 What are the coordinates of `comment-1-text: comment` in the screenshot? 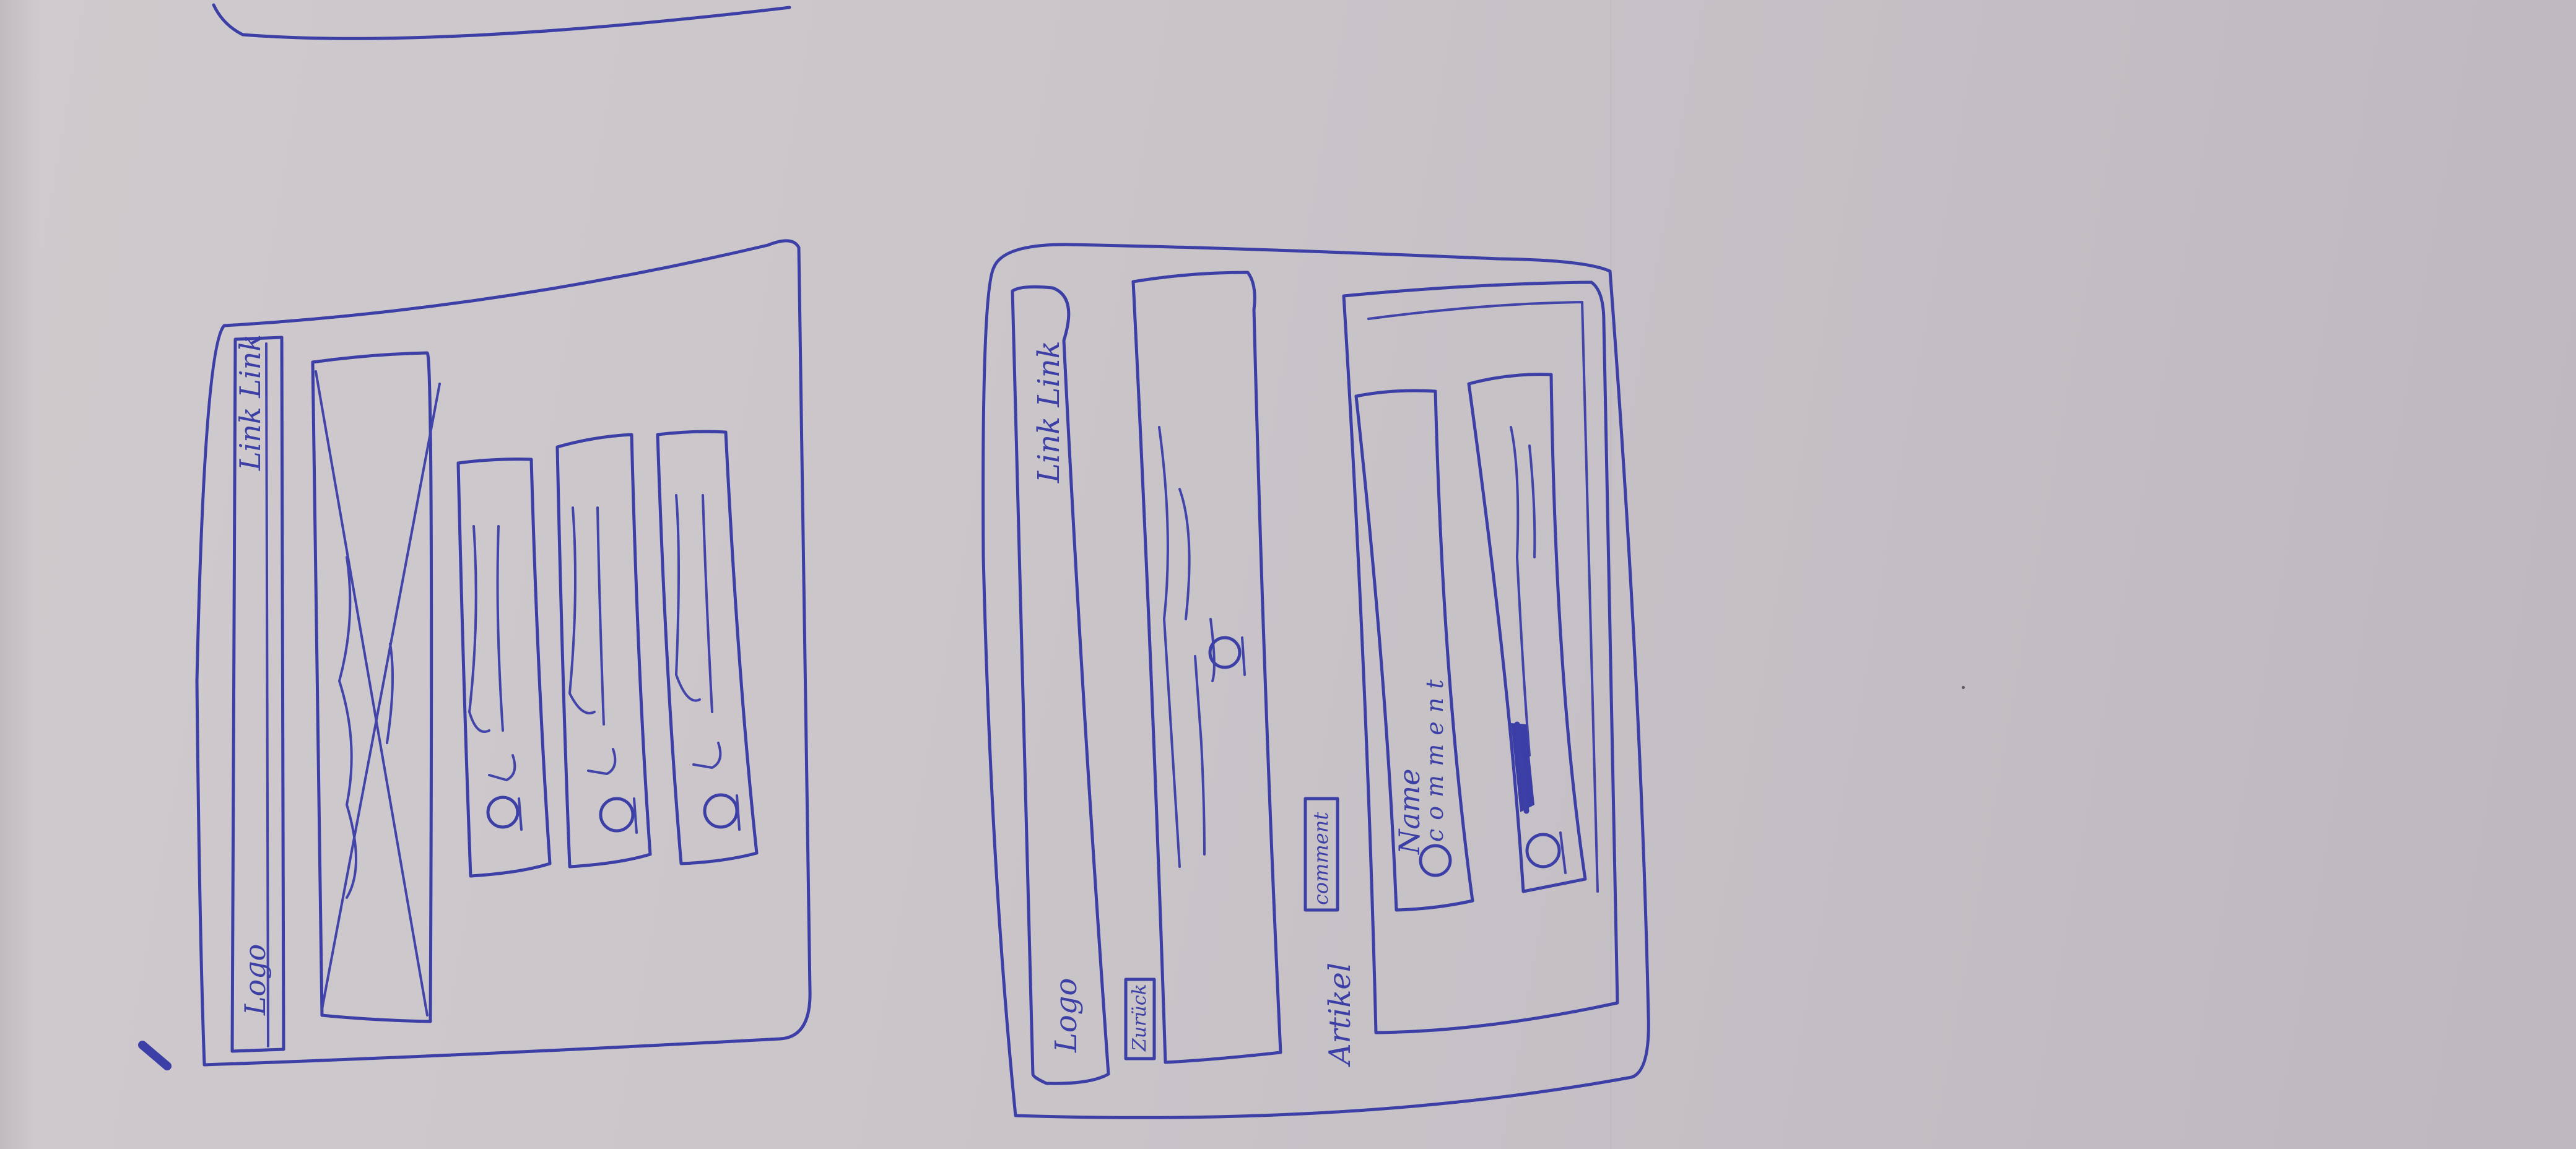 It's located at (1434, 756).